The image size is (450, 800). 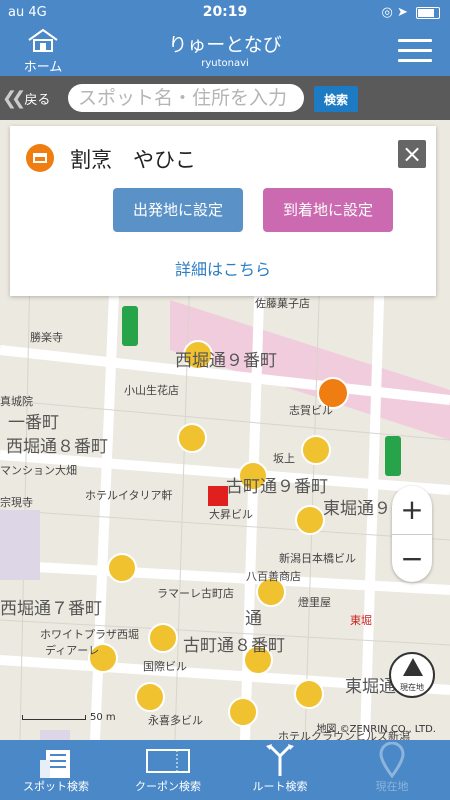 What do you see at coordinates (277, 487) in the screenshot?
I see `svg-text: 古町通９番町` at bounding box center [277, 487].